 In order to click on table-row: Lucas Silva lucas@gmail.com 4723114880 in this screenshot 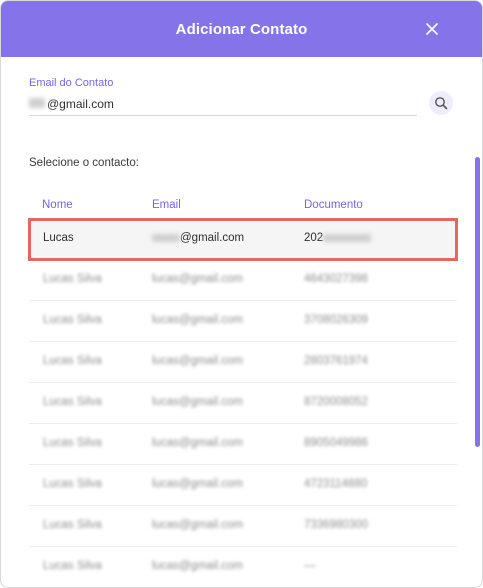, I will do `click(243, 485)`.